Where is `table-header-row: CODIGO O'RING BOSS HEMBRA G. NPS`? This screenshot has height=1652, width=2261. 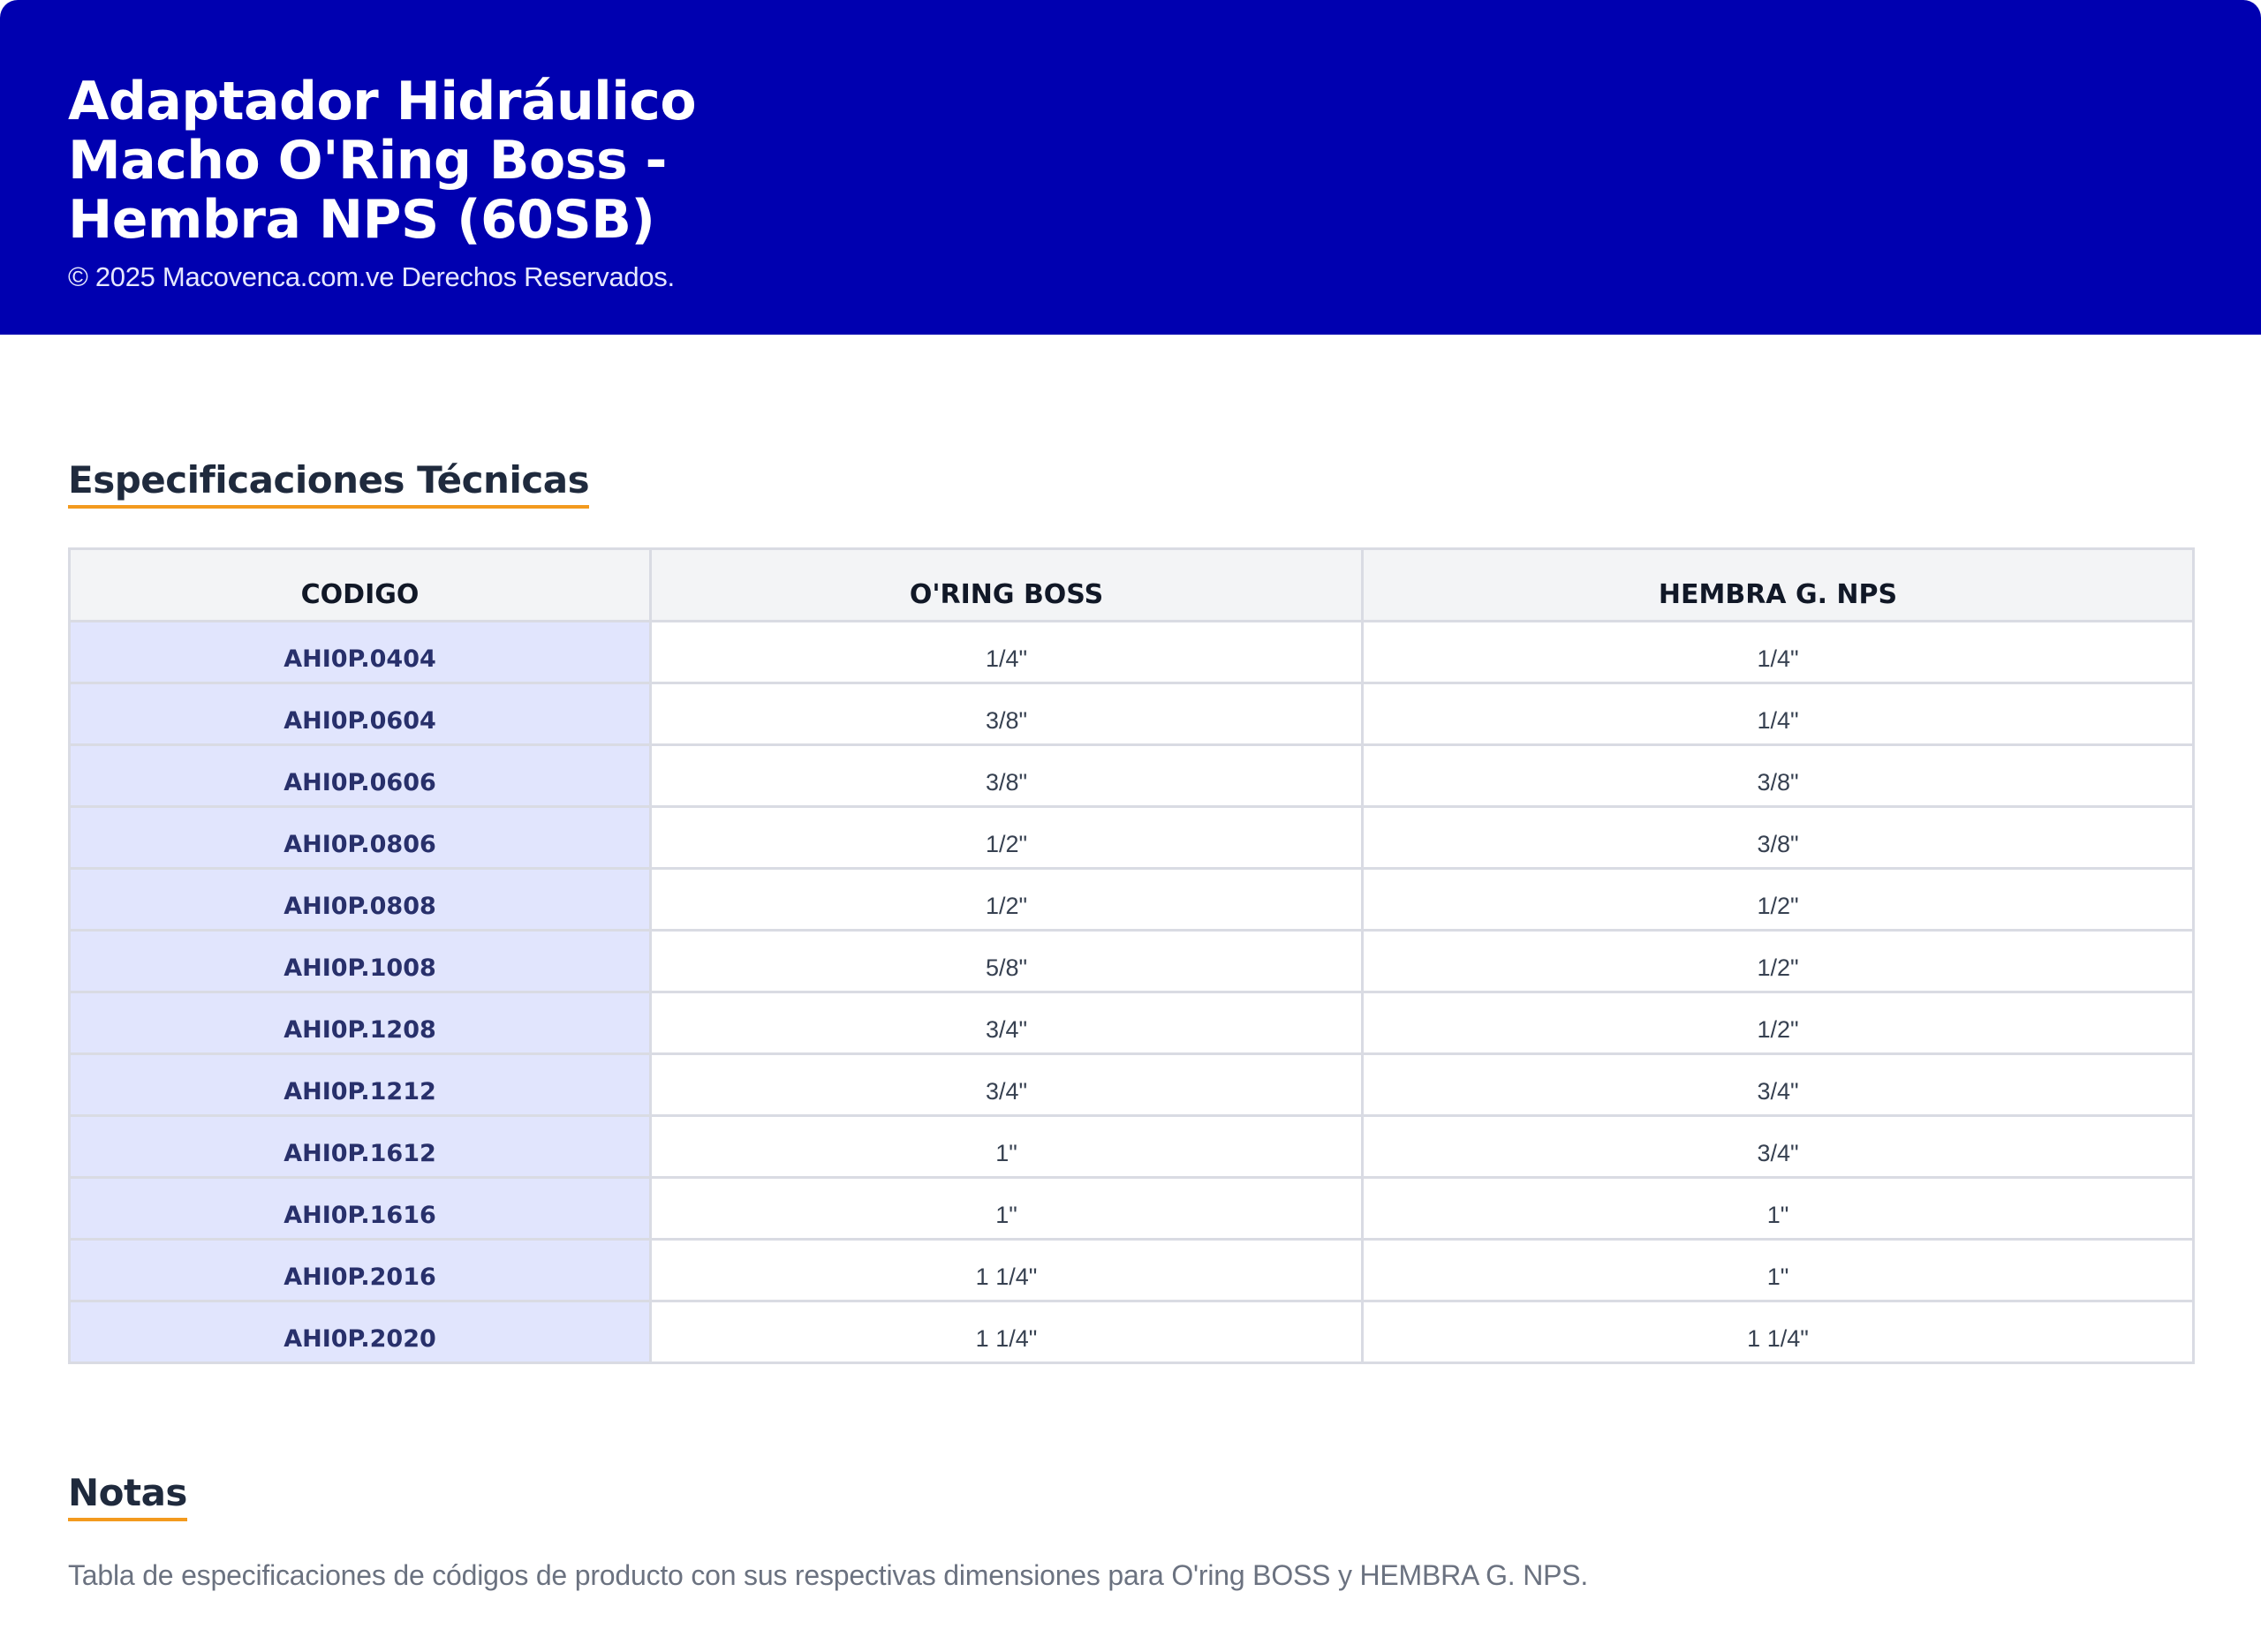
table-header-row: CODIGO O'RING BOSS HEMBRA G. NPS is located at coordinates (1132, 584).